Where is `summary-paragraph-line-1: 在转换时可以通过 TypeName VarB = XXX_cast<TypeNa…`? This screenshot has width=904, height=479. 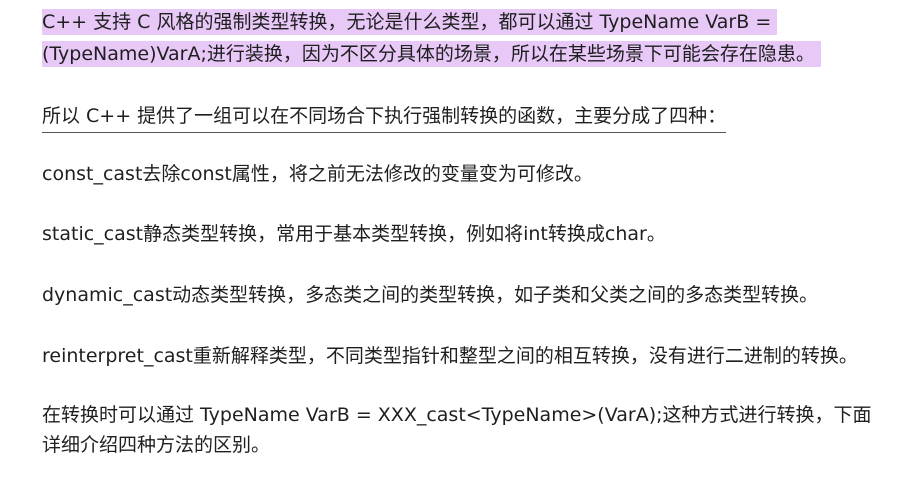
summary-paragraph-line-1: 在转换时可以通过 TypeName VarB = XXX_cast<TypeNa… is located at coordinates (457, 415).